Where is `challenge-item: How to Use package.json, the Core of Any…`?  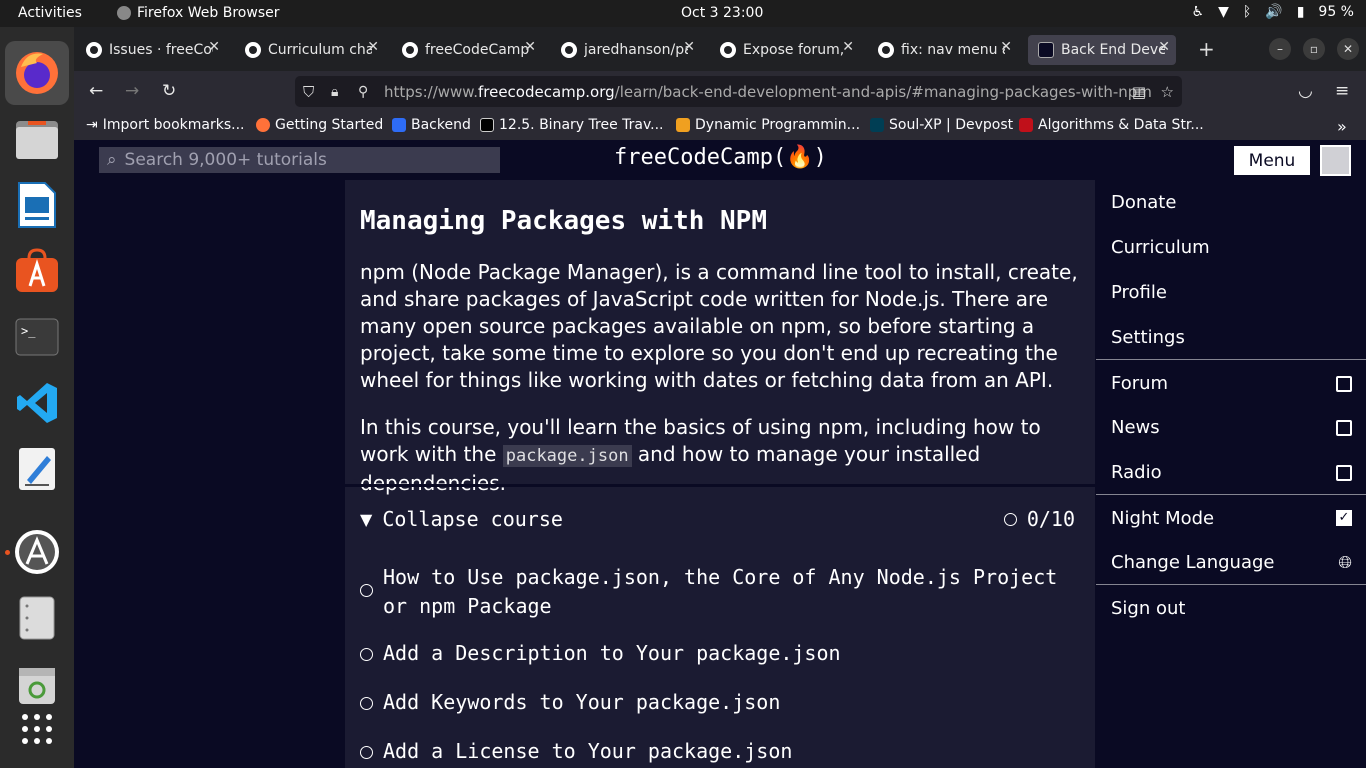 challenge-item: How to Use package.json, the Core of Any… is located at coordinates (716, 592).